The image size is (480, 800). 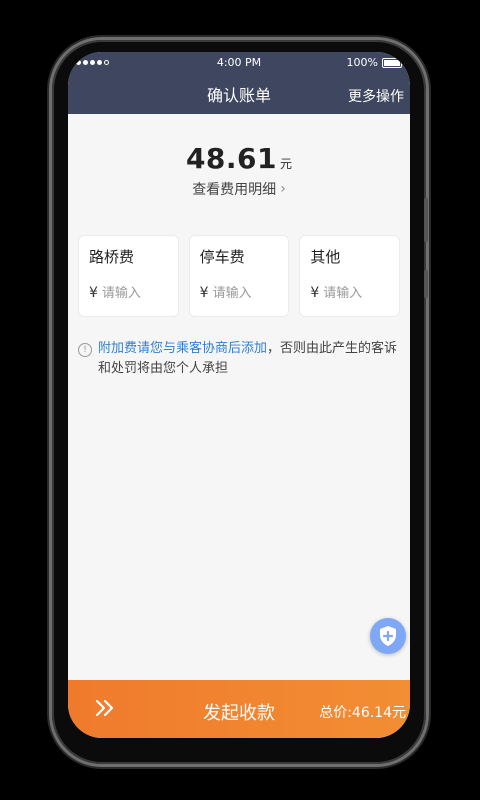 What do you see at coordinates (393, 62) in the screenshot?
I see `battery-icon` at bounding box center [393, 62].